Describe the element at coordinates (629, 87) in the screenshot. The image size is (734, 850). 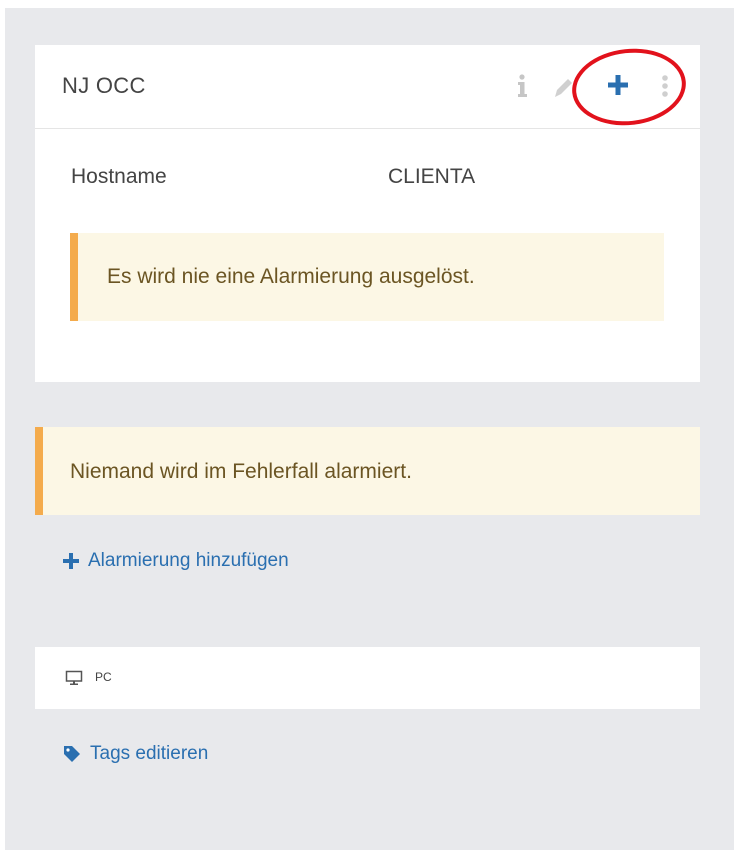
I see `red-highlight-circle` at that location.